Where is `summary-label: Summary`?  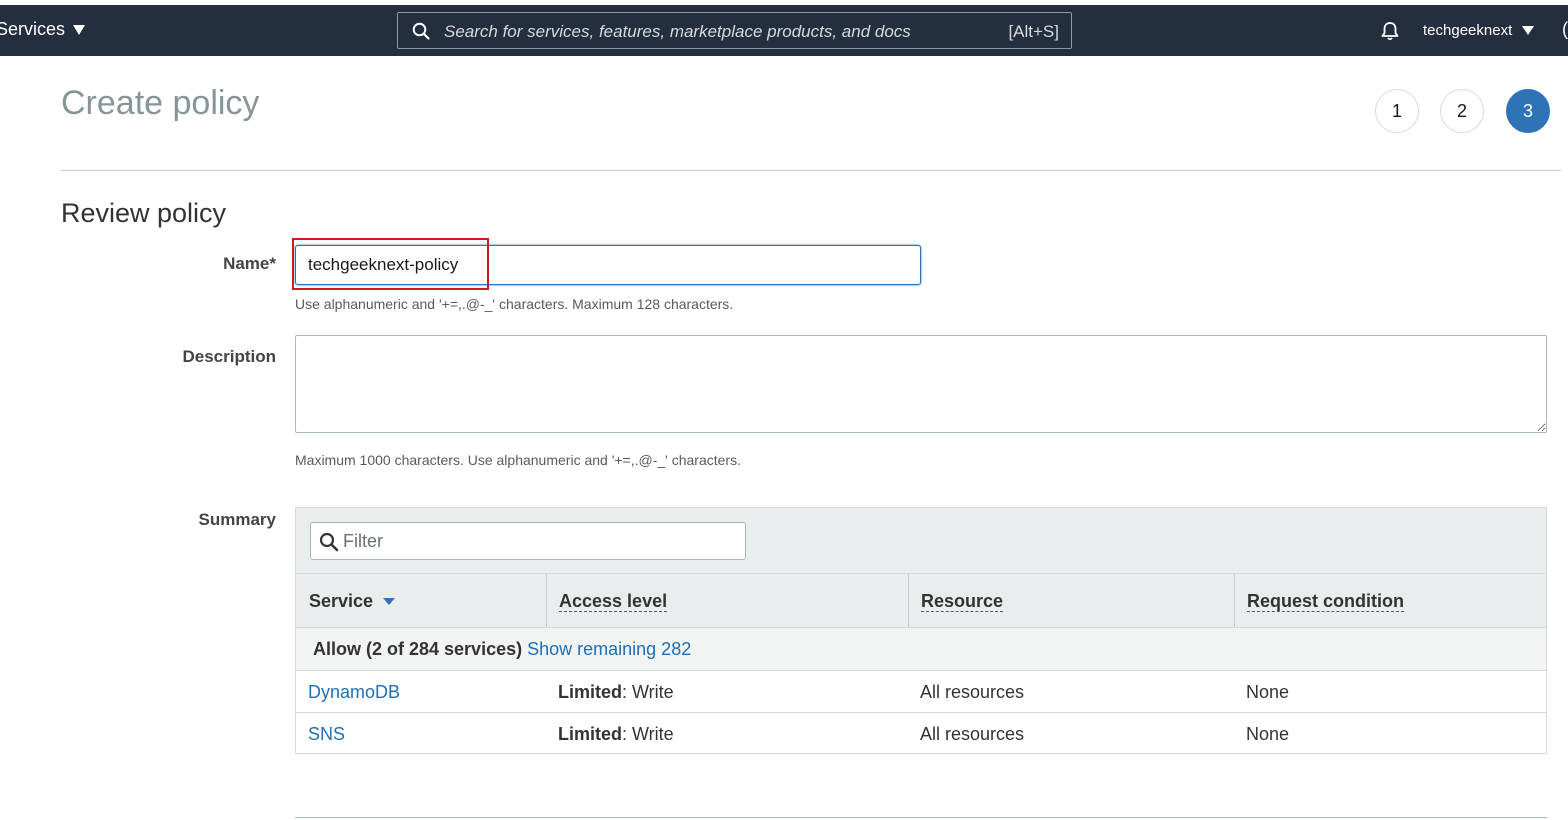
summary-label: Summary is located at coordinates (237, 519).